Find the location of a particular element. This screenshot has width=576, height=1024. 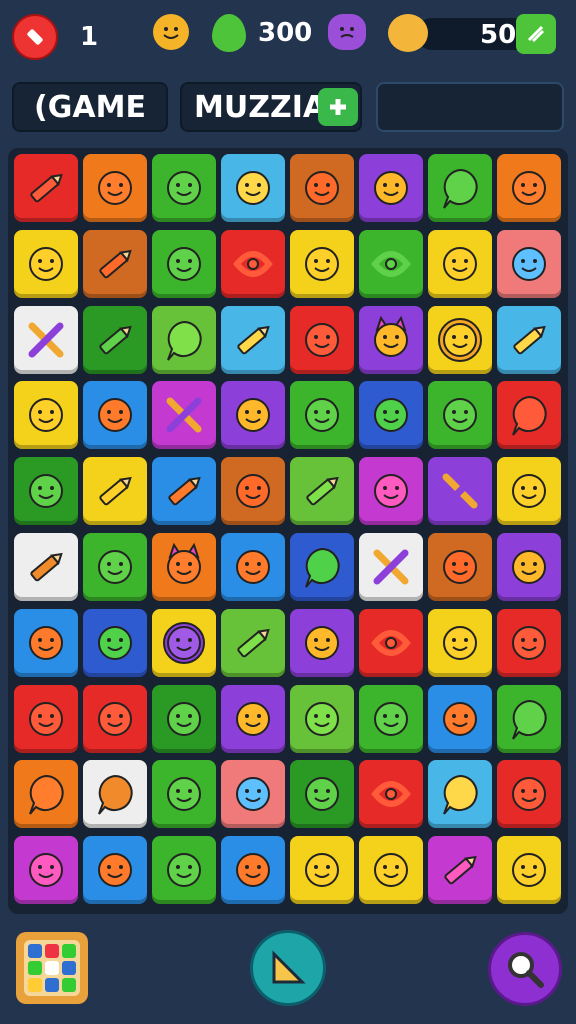

board-tile-lion is located at coordinates (460, 339).